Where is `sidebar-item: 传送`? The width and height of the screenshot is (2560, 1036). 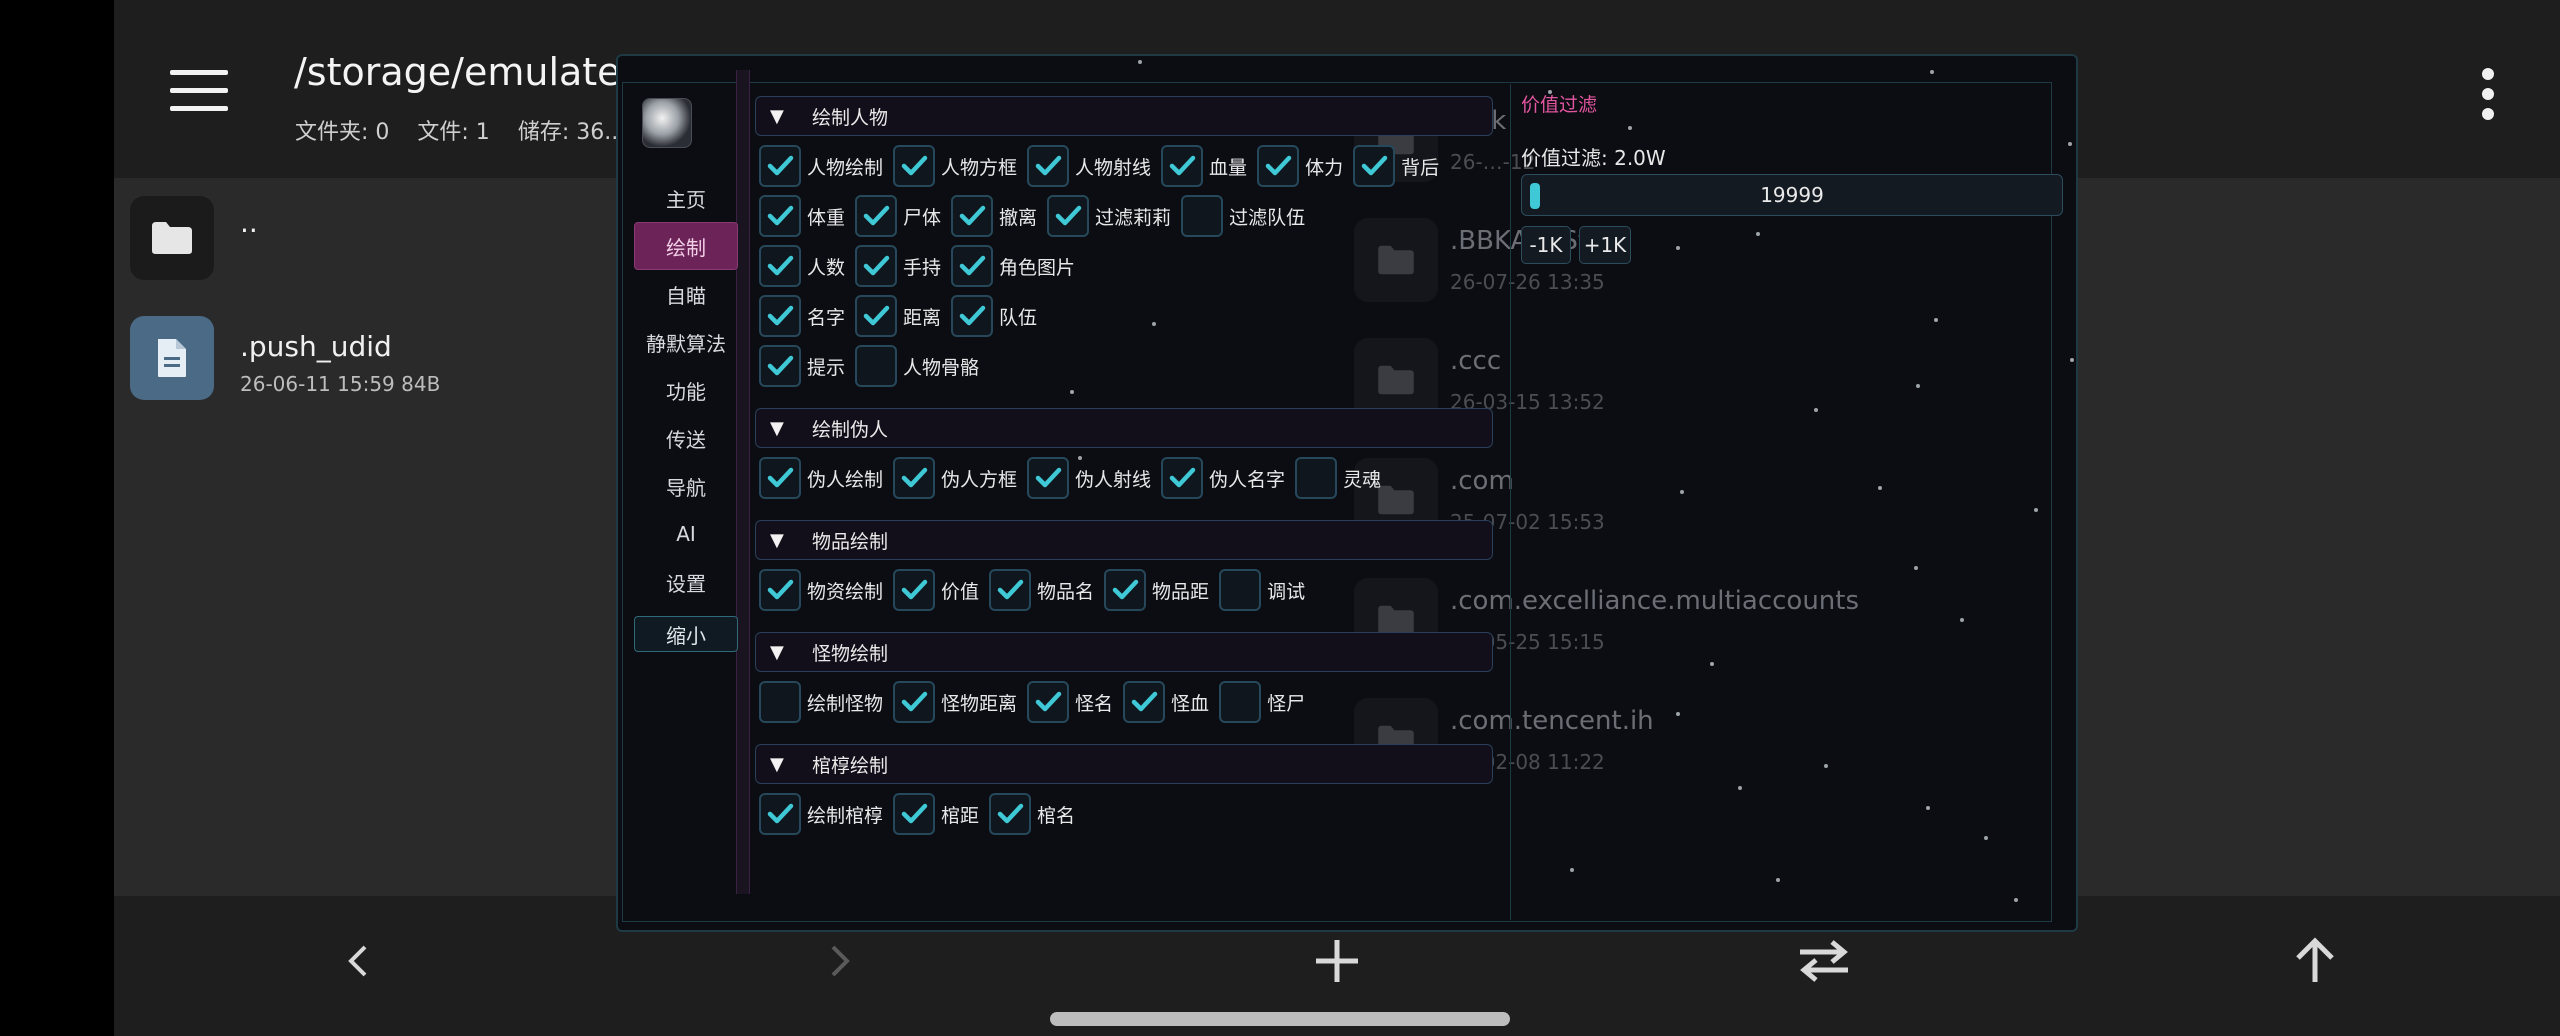 sidebar-item: 传送 is located at coordinates (686, 438).